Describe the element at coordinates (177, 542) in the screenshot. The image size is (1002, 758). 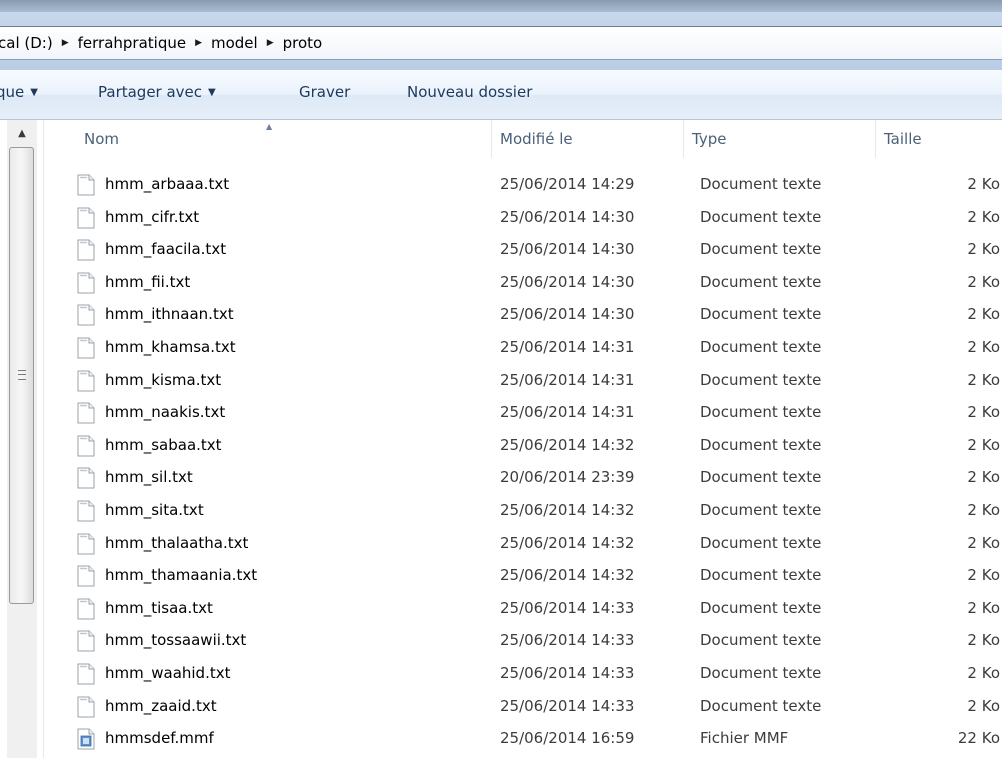
I see `file-name: hmm_thalaatha.txt` at that location.